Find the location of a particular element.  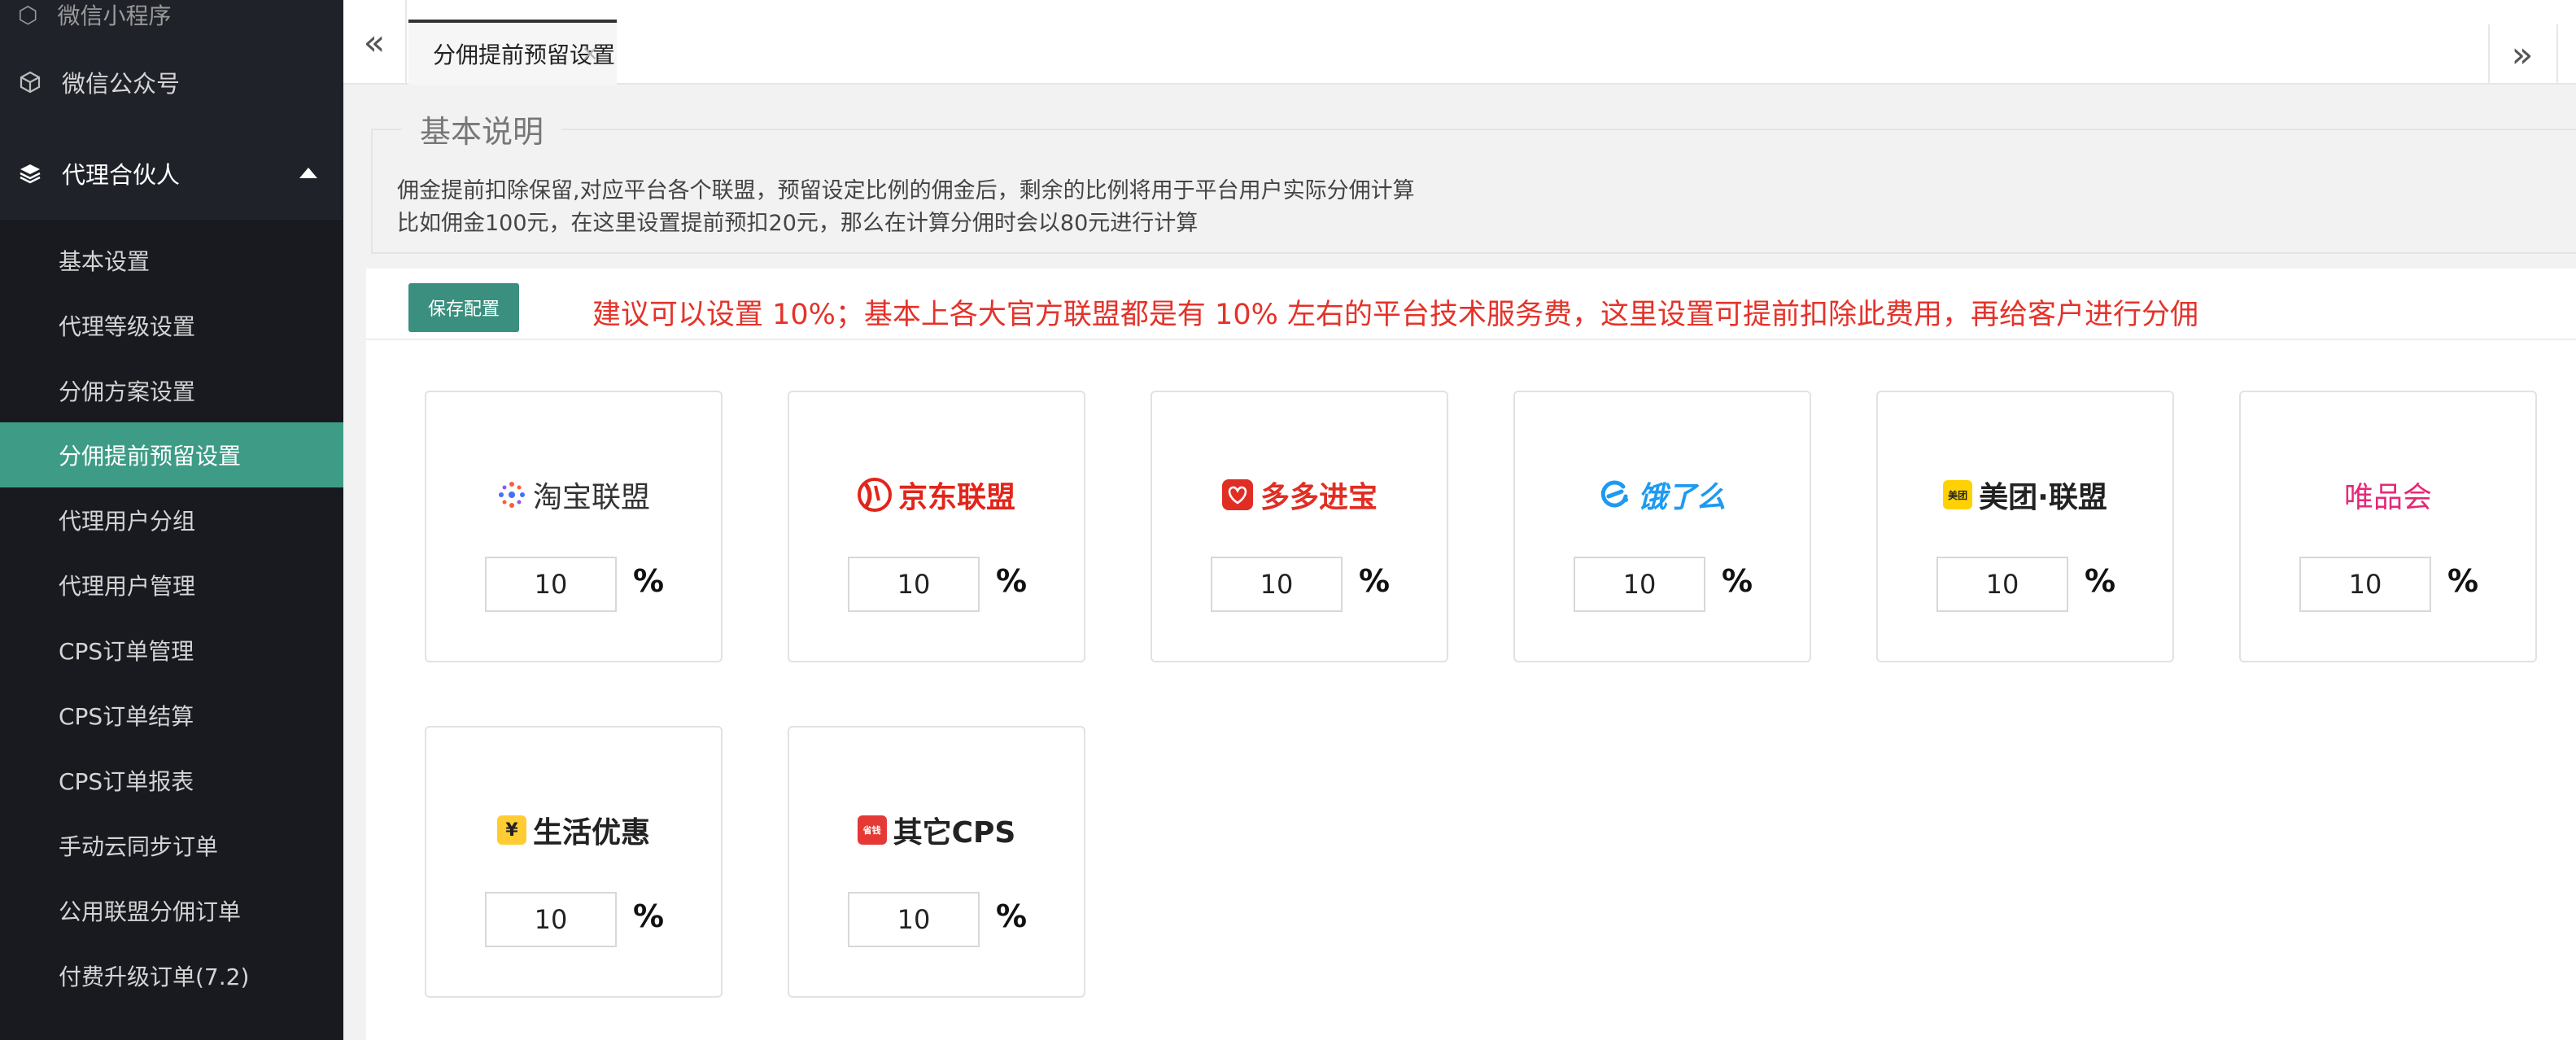

platform-card-life-deals: ¥ 生活优惠 % is located at coordinates (574, 862).